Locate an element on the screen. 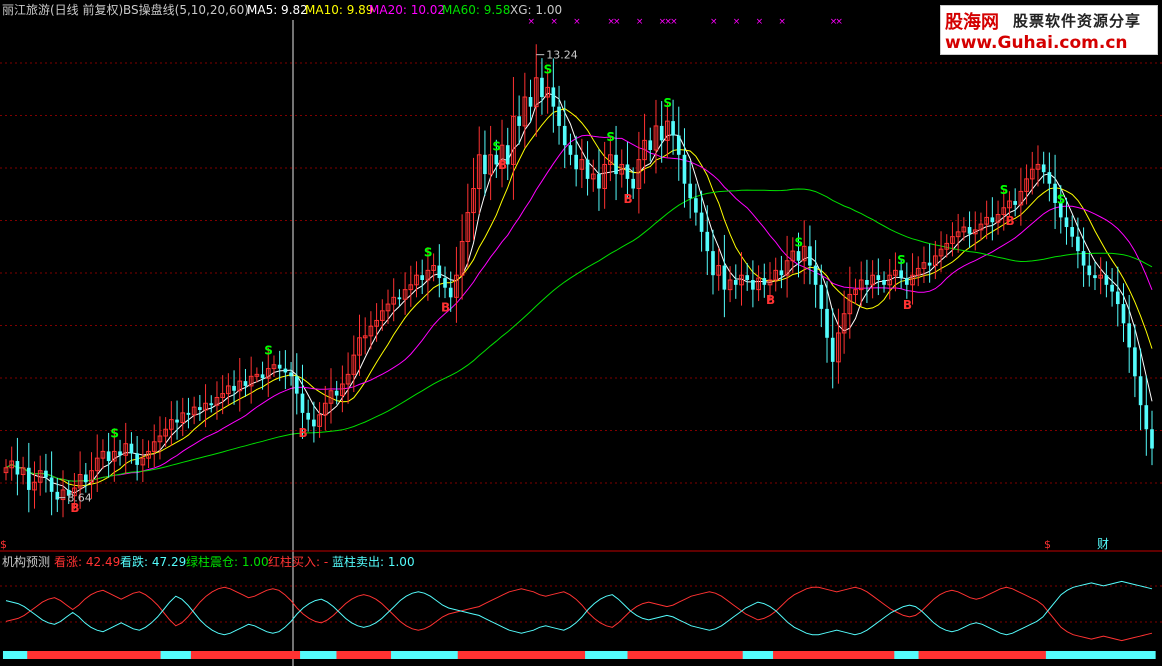  sub-blue: 蓝柱卖出: 1.00 is located at coordinates (373, 561).